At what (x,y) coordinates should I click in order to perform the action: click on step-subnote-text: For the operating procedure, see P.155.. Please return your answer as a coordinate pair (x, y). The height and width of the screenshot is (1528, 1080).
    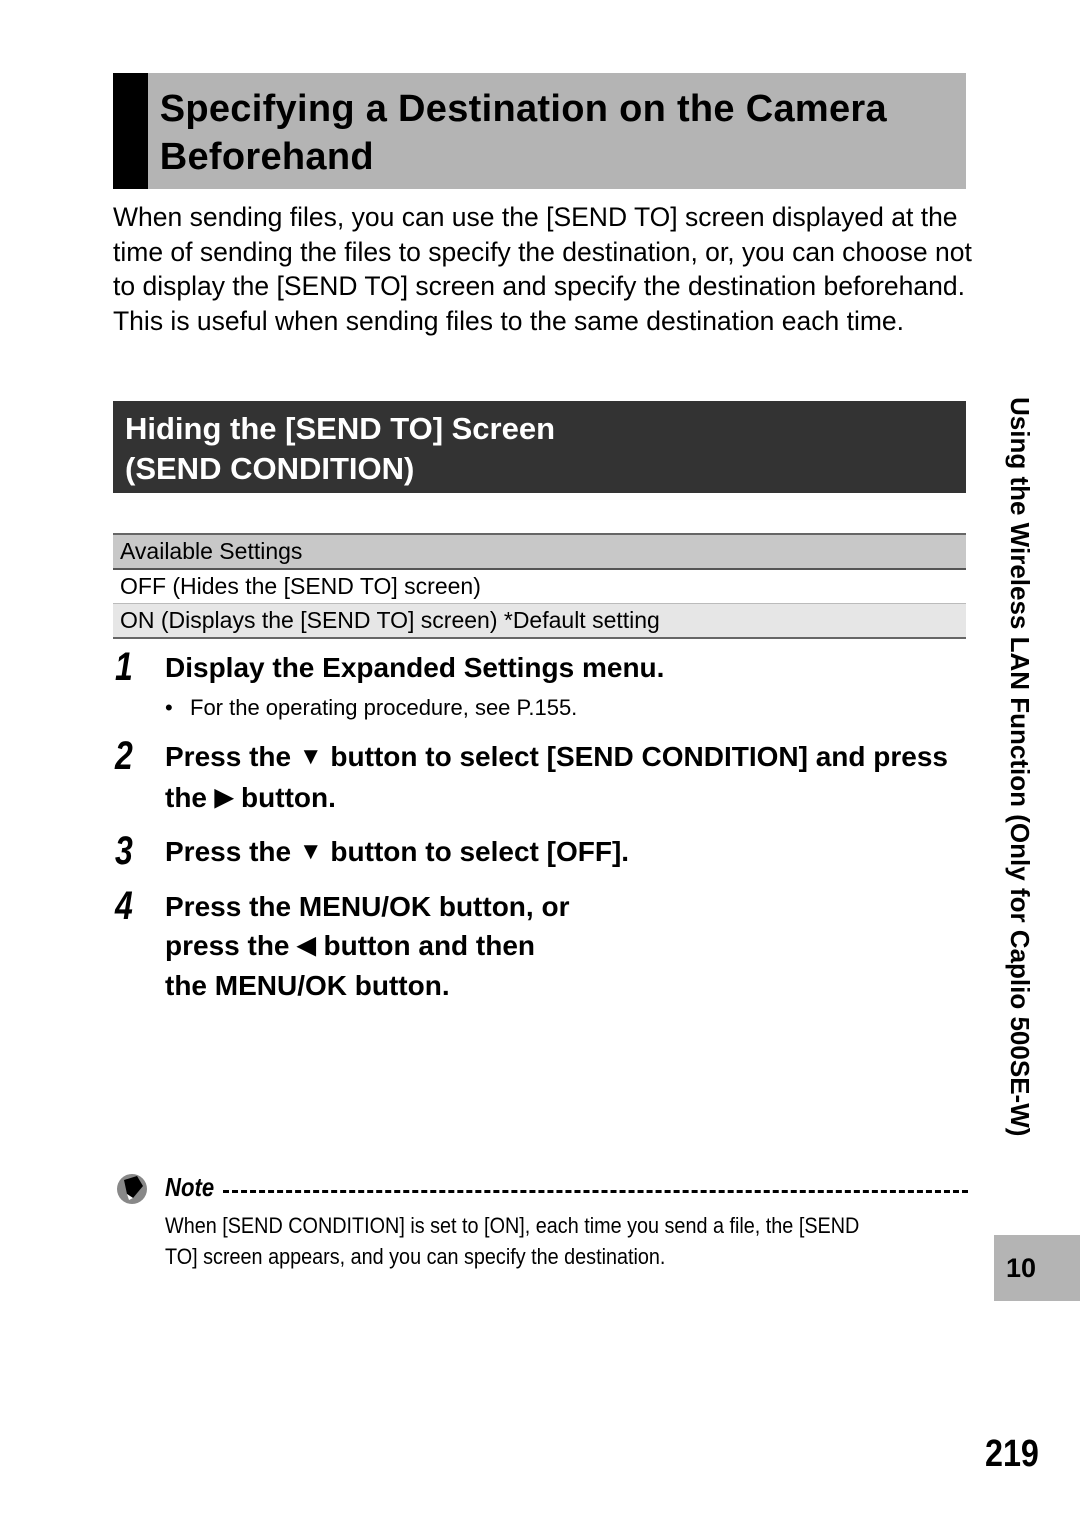
    Looking at the image, I should click on (384, 707).